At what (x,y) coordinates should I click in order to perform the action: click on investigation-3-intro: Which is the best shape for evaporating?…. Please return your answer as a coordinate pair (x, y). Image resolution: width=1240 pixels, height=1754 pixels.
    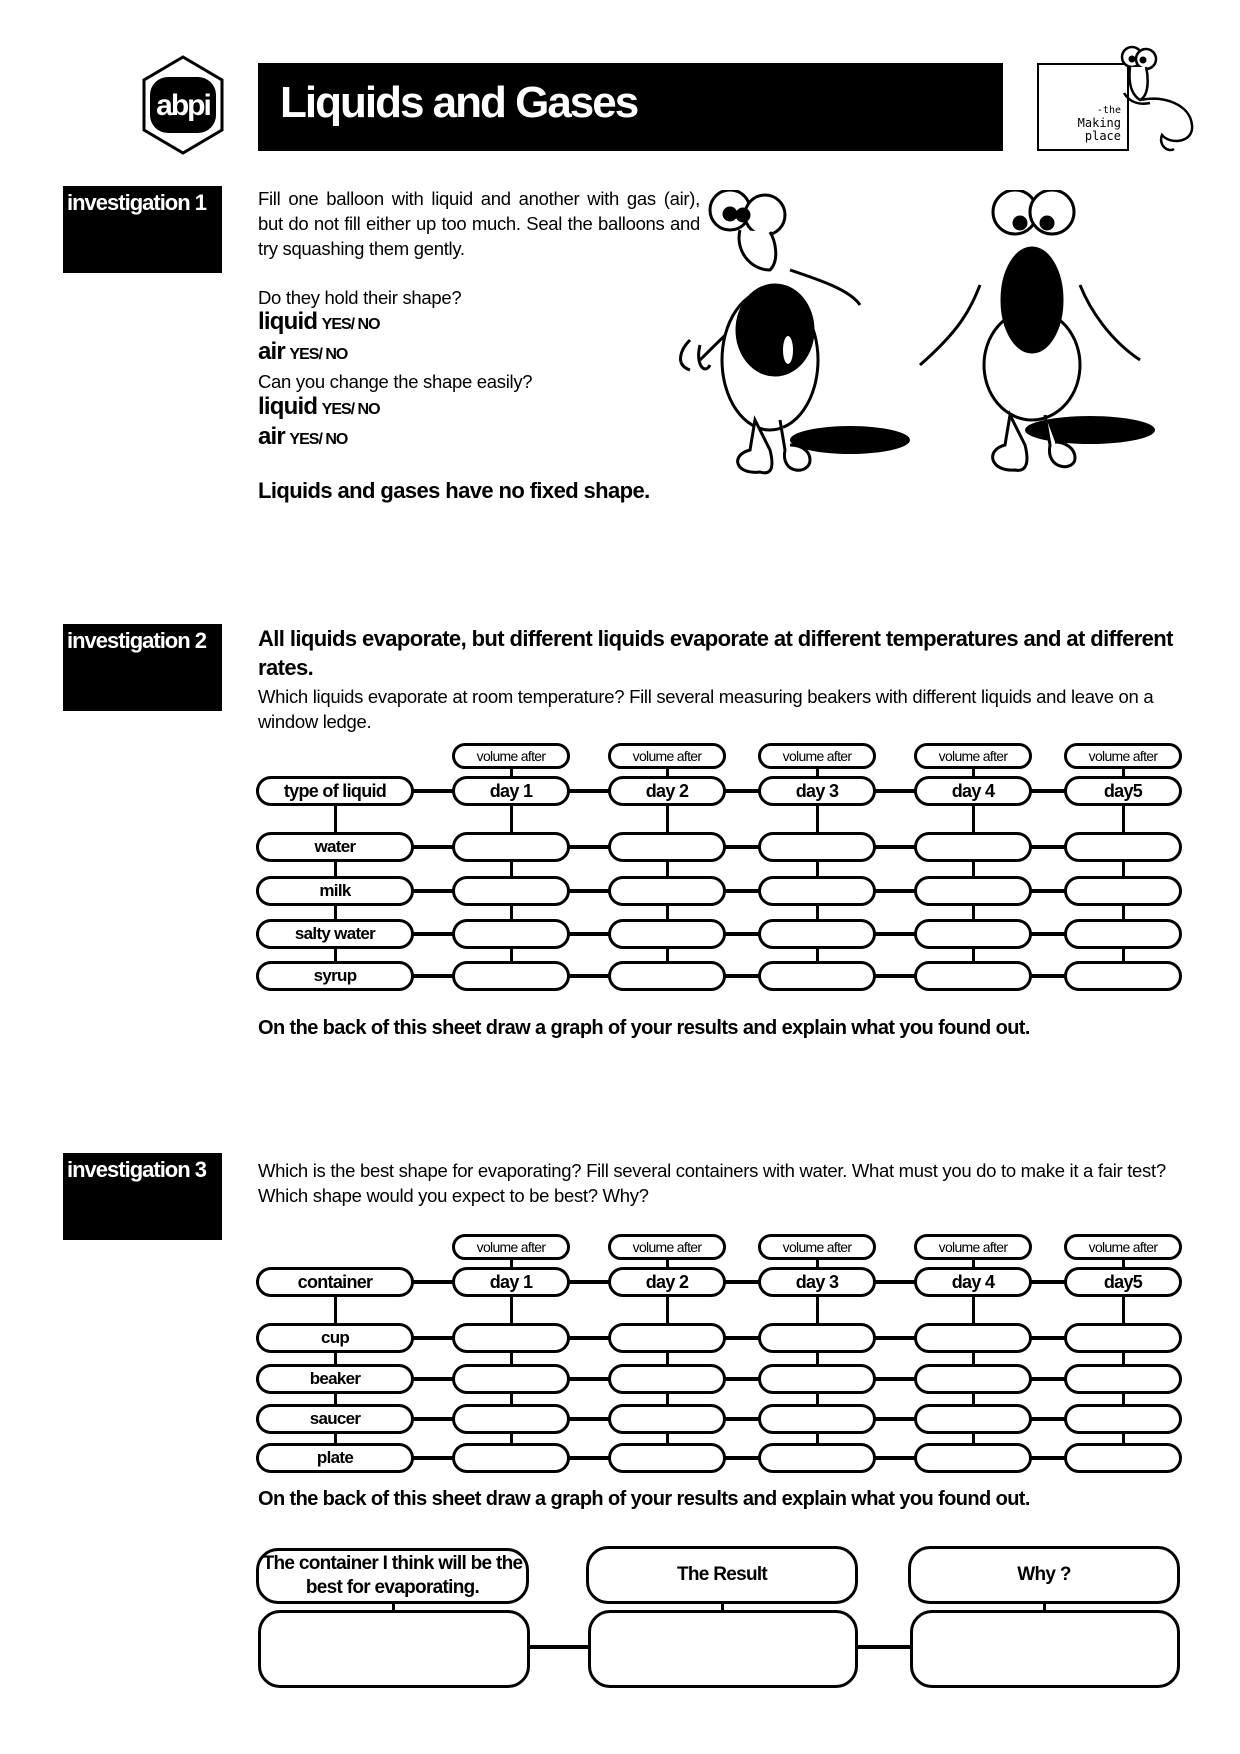
    Looking at the image, I should click on (712, 1183).